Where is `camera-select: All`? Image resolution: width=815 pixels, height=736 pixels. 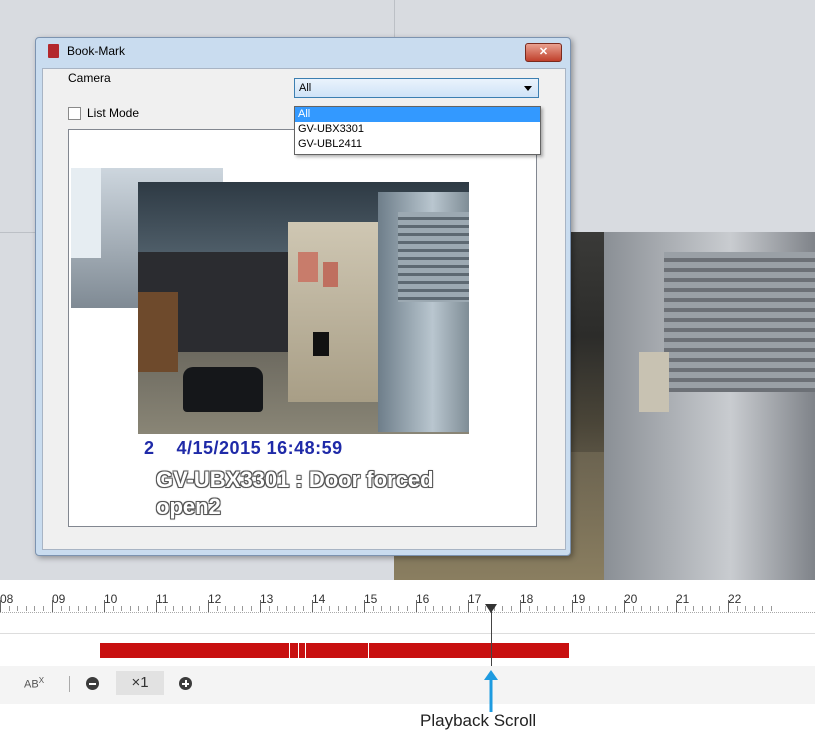
camera-select: All is located at coordinates (416, 88).